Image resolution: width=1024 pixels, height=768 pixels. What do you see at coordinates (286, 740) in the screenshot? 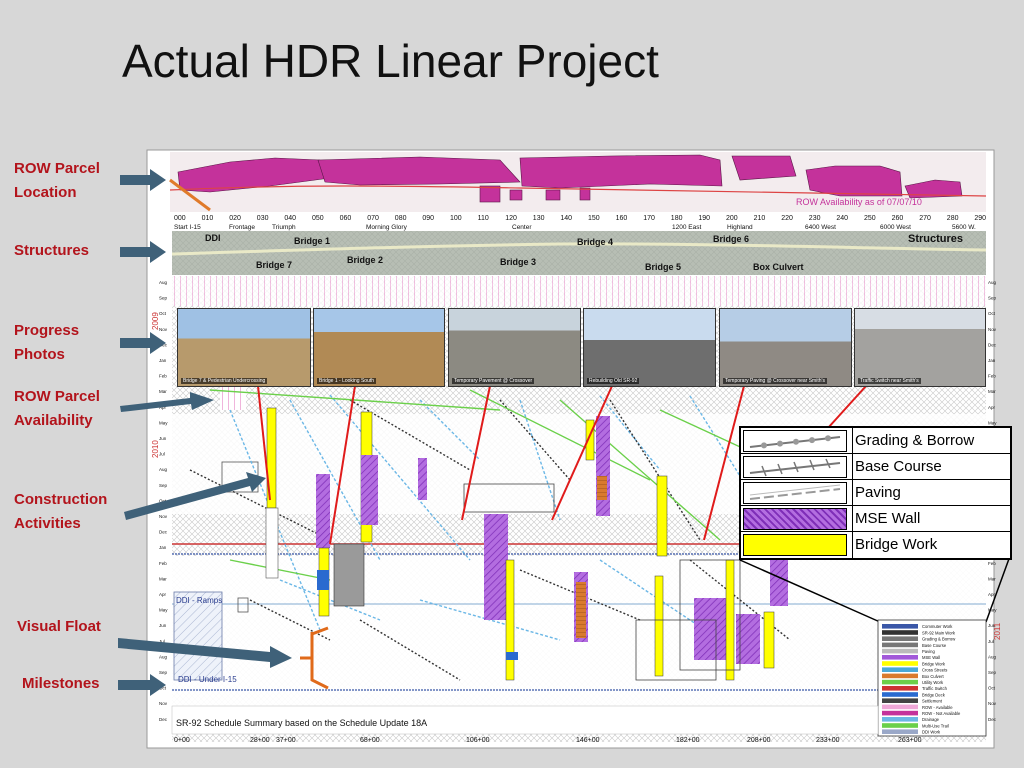
I see `bottom-station-label: 37+00` at bounding box center [286, 740].